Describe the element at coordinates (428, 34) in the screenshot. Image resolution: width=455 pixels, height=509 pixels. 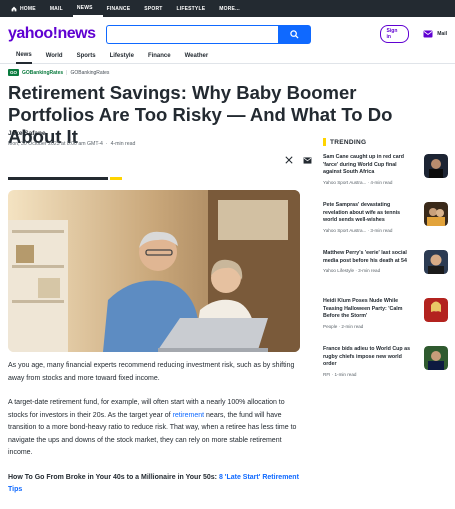
I see `mail-icon` at that location.